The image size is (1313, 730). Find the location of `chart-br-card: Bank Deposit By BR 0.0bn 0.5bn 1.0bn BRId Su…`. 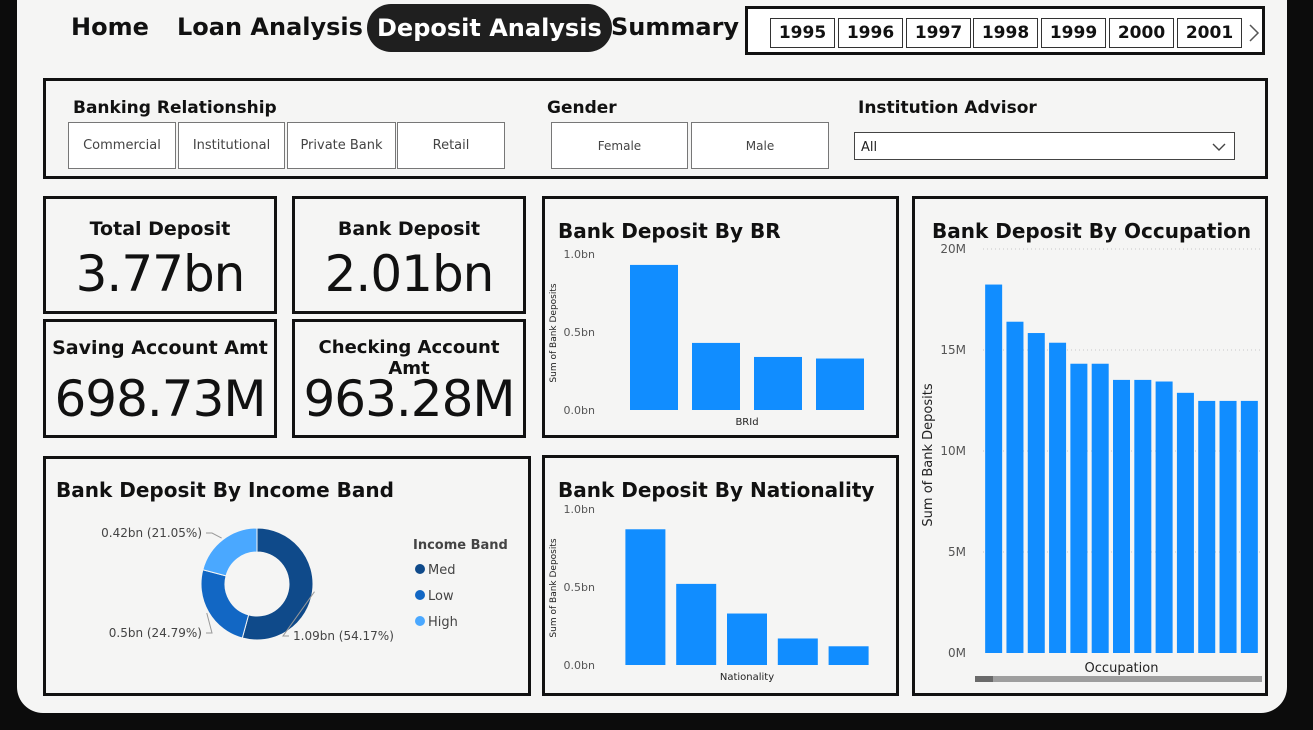

chart-br-card: Bank Deposit By BR 0.0bn 0.5bn 1.0bn BRId Su… is located at coordinates (720, 317).